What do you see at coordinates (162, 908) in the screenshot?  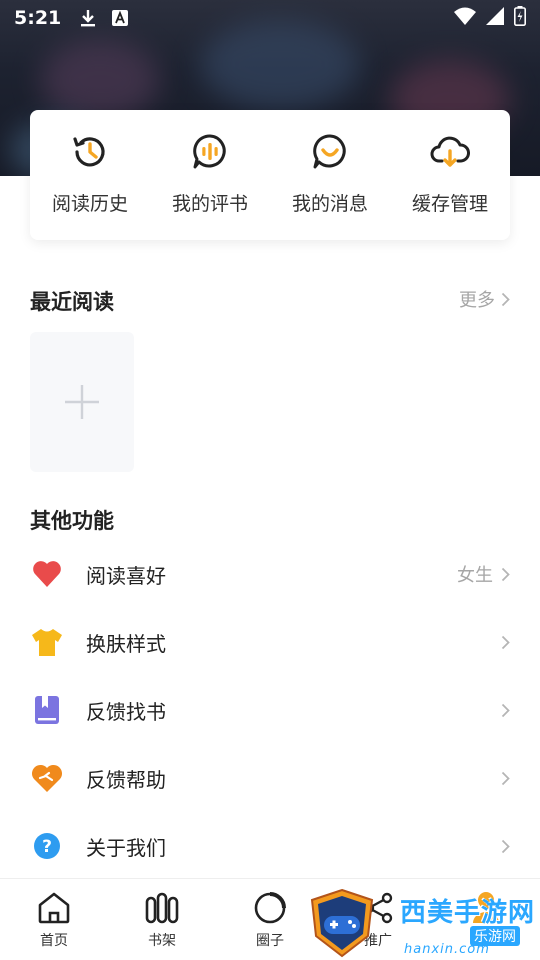 I see `bookshelf-icon` at bounding box center [162, 908].